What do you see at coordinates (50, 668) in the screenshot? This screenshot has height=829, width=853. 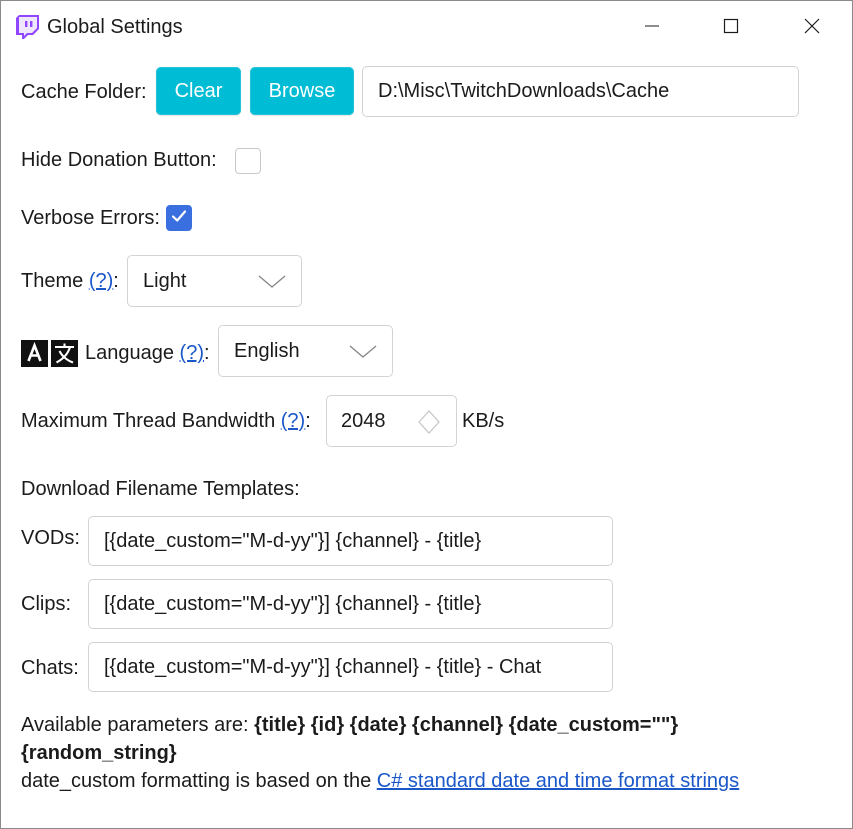 I see `chats-label: Chats:` at bounding box center [50, 668].